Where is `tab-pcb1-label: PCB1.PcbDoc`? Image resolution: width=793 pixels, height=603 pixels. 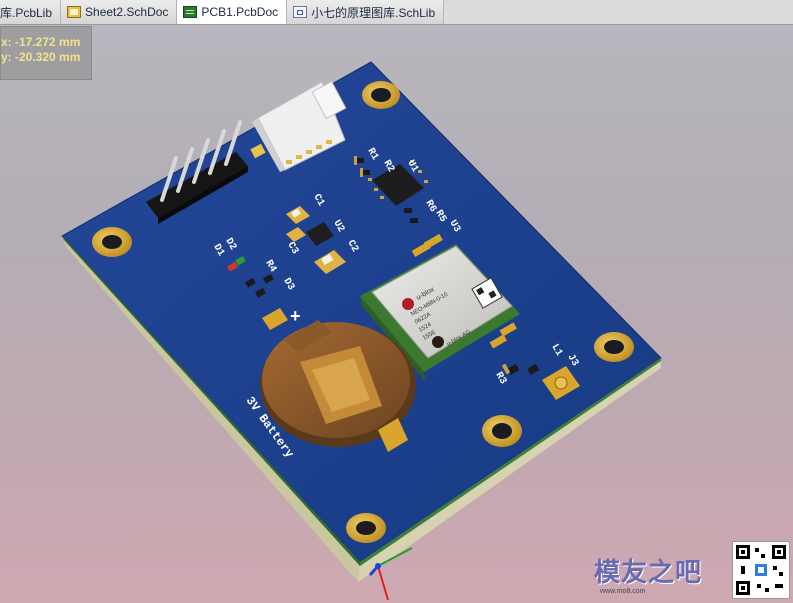
tab-pcb1-label: PCB1.PcbDoc is located at coordinates (240, 11).